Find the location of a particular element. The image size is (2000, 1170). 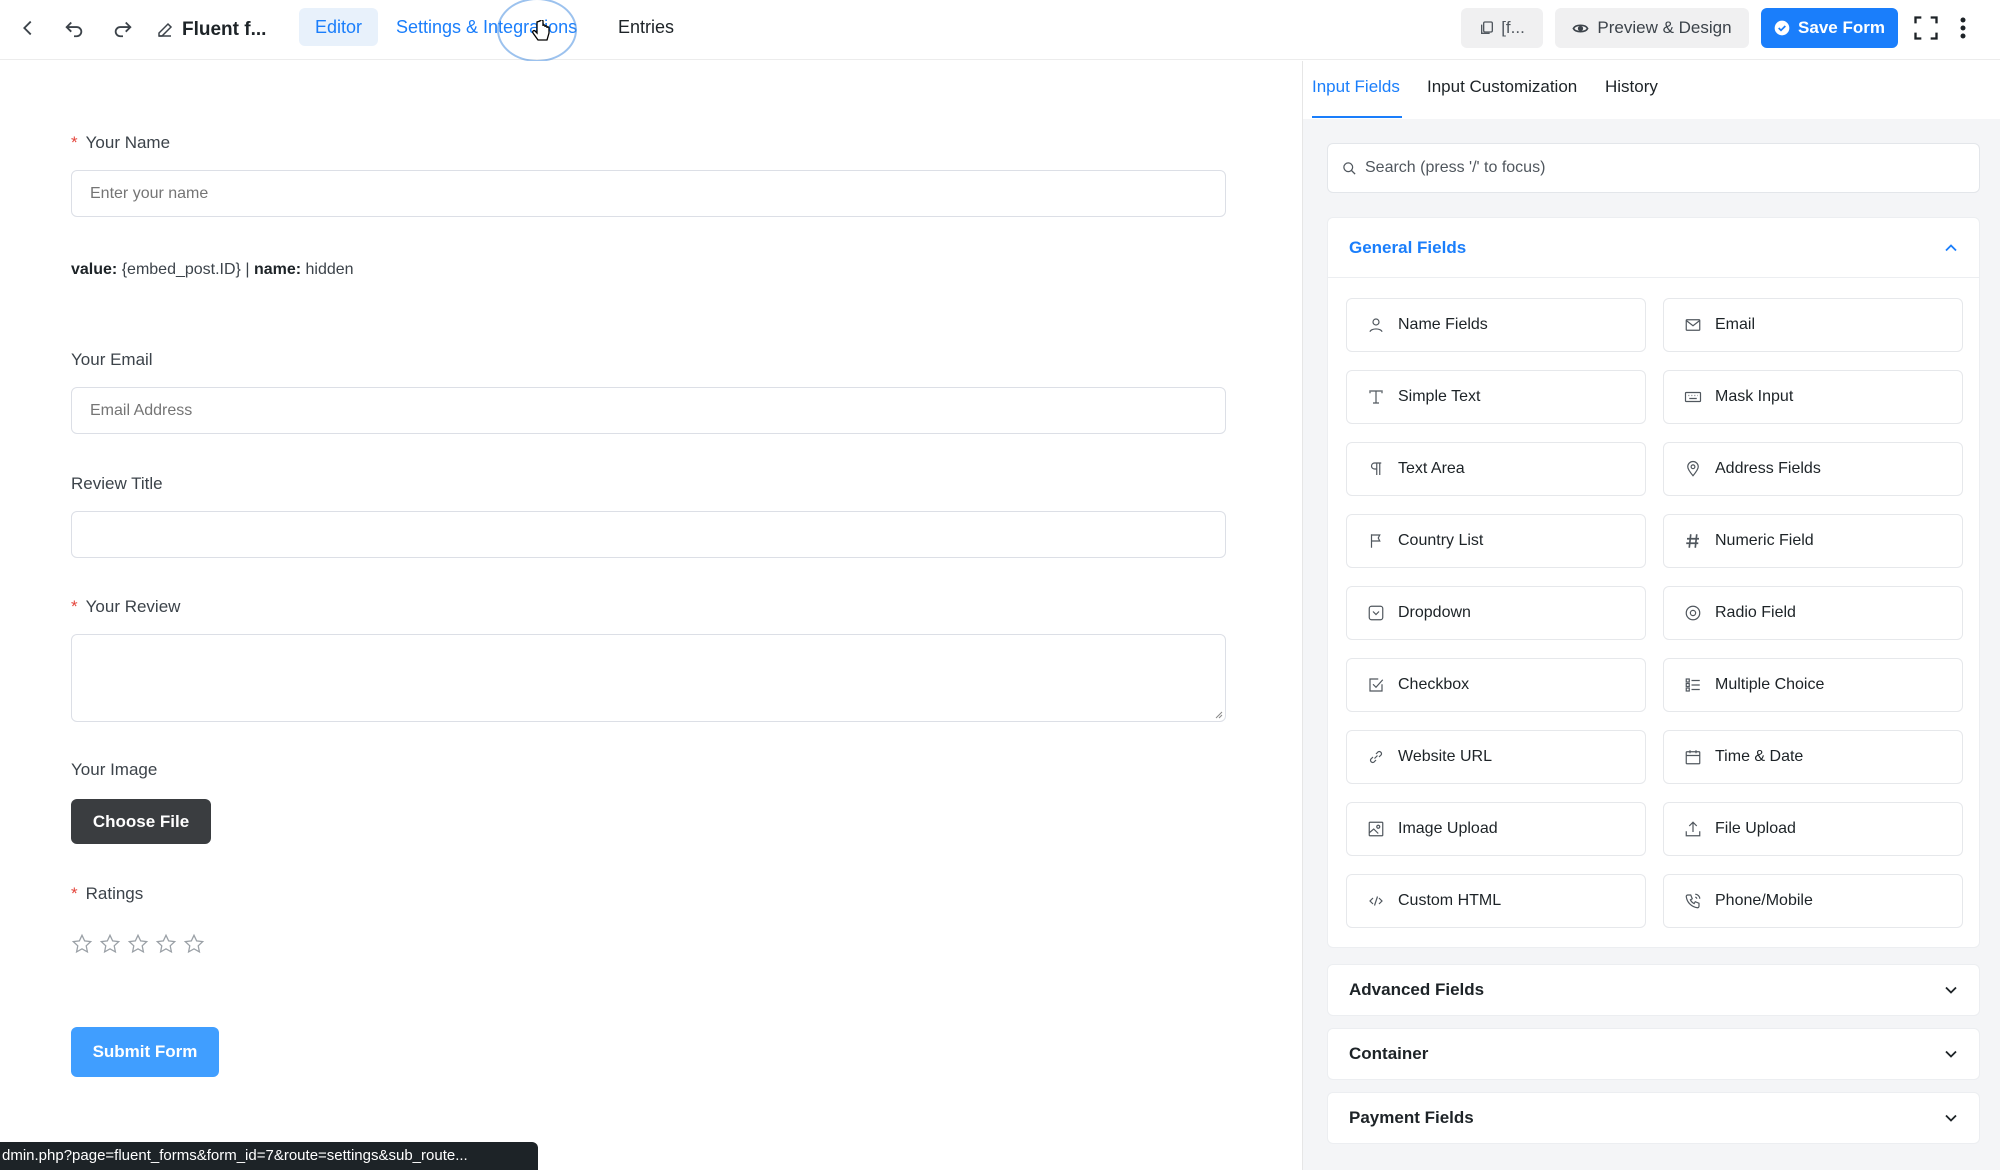

ratings-field-label: * Ratings is located at coordinates (107, 893).